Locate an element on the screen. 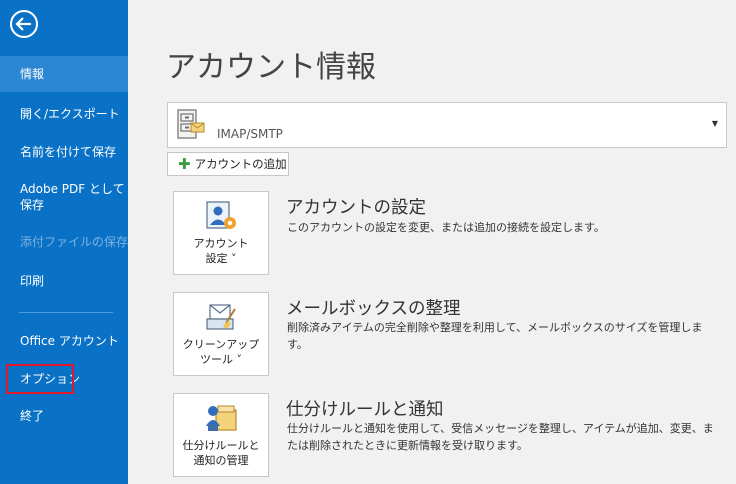 The image size is (736, 484). account-selector-dropdown: IMAP/SMTP ▼ is located at coordinates (447, 125).